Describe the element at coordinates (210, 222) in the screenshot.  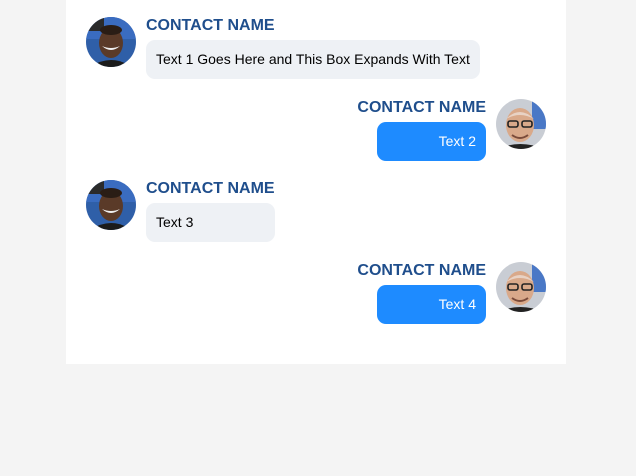
I see `message-bubble: Text 3` at that location.